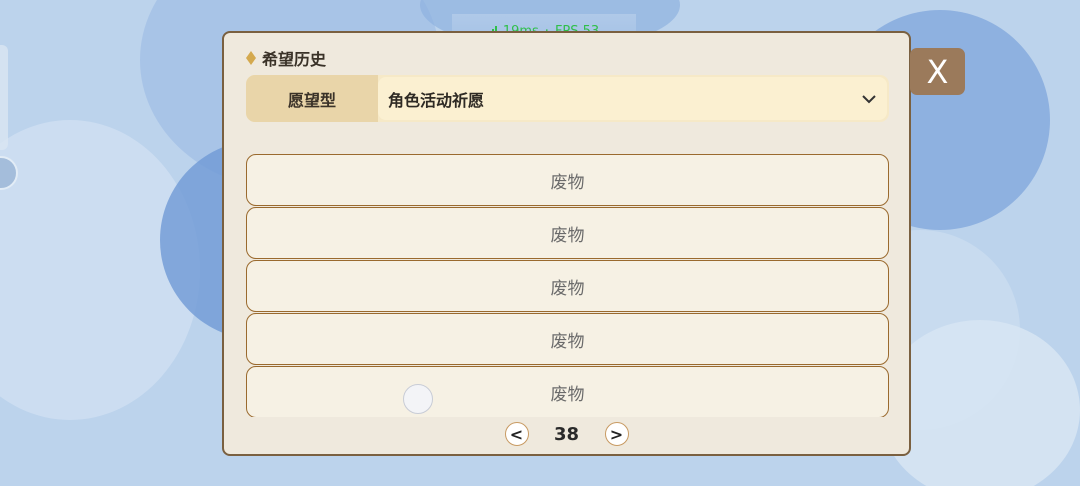  I want to click on wish-type-label: 愿望型, so click(312, 98).